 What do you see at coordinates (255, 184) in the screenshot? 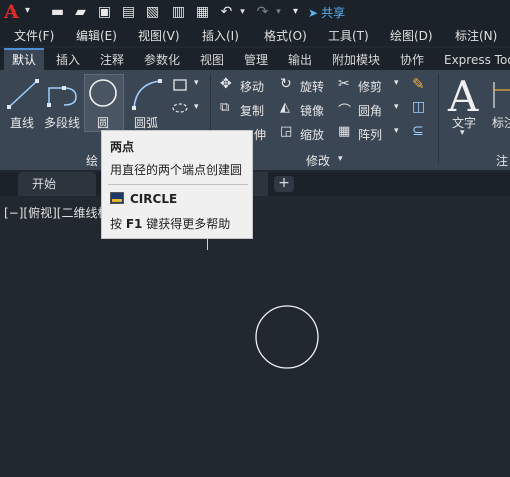
I see `document-tab-bar: 开始 +` at bounding box center [255, 184].